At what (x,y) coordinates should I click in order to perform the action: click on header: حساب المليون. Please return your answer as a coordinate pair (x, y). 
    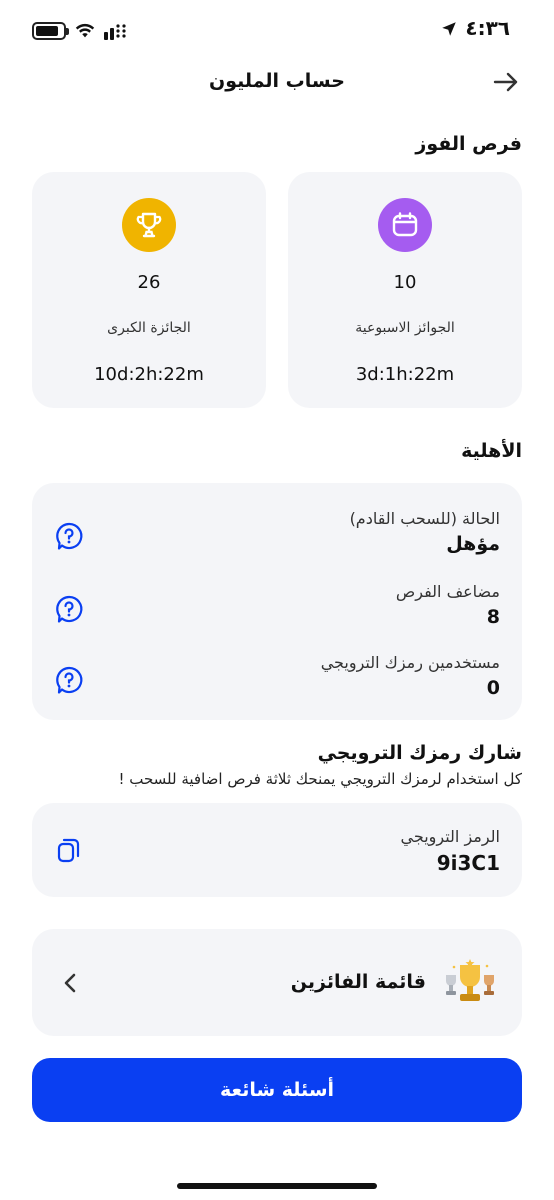
    Looking at the image, I should click on (277, 82).